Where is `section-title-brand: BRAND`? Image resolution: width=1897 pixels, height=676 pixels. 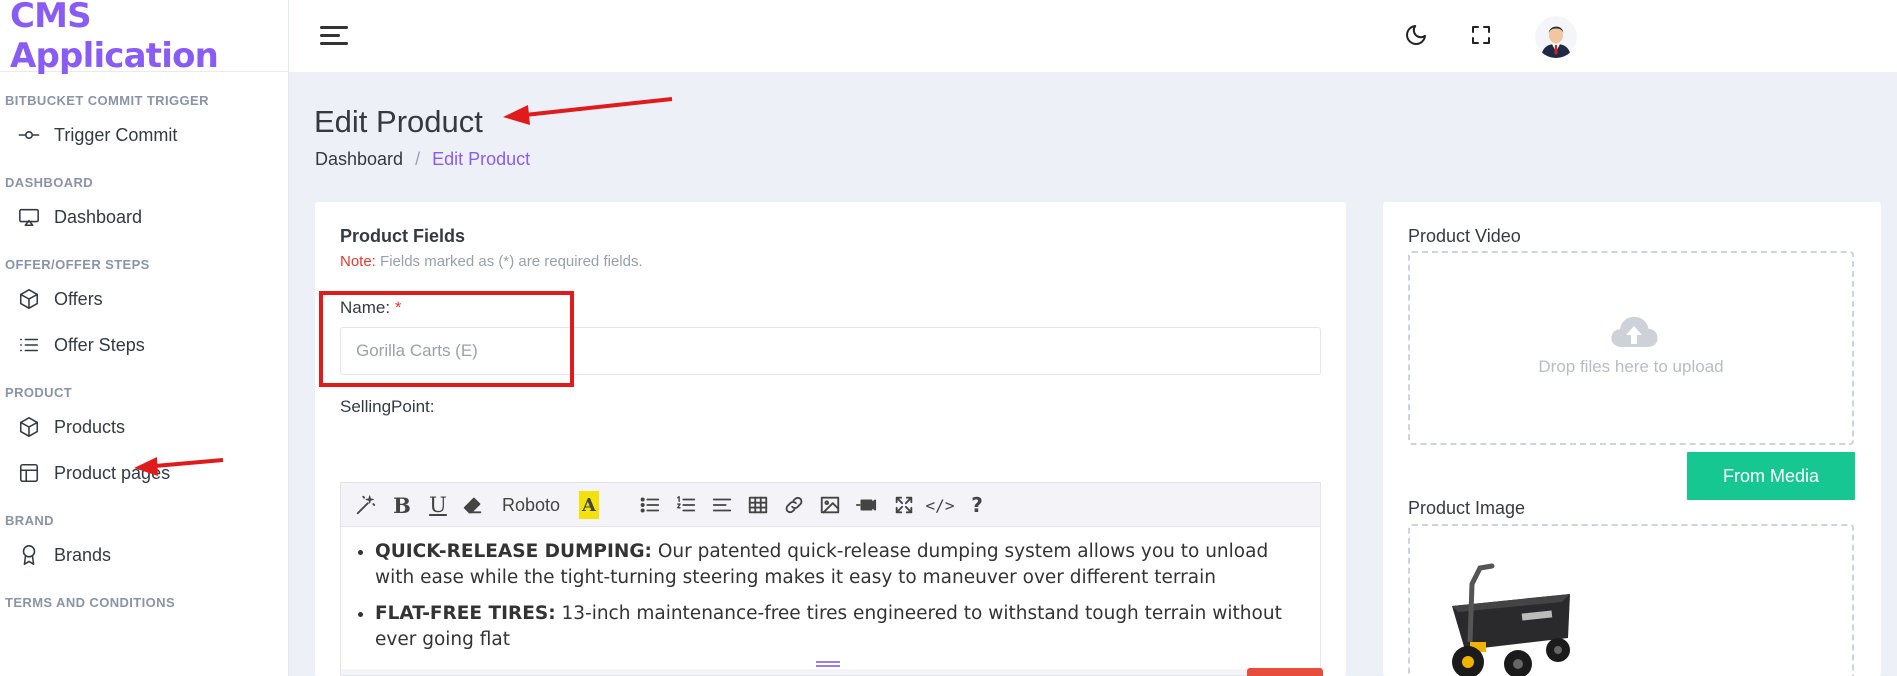
section-title-brand: BRAND is located at coordinates (29, 520).